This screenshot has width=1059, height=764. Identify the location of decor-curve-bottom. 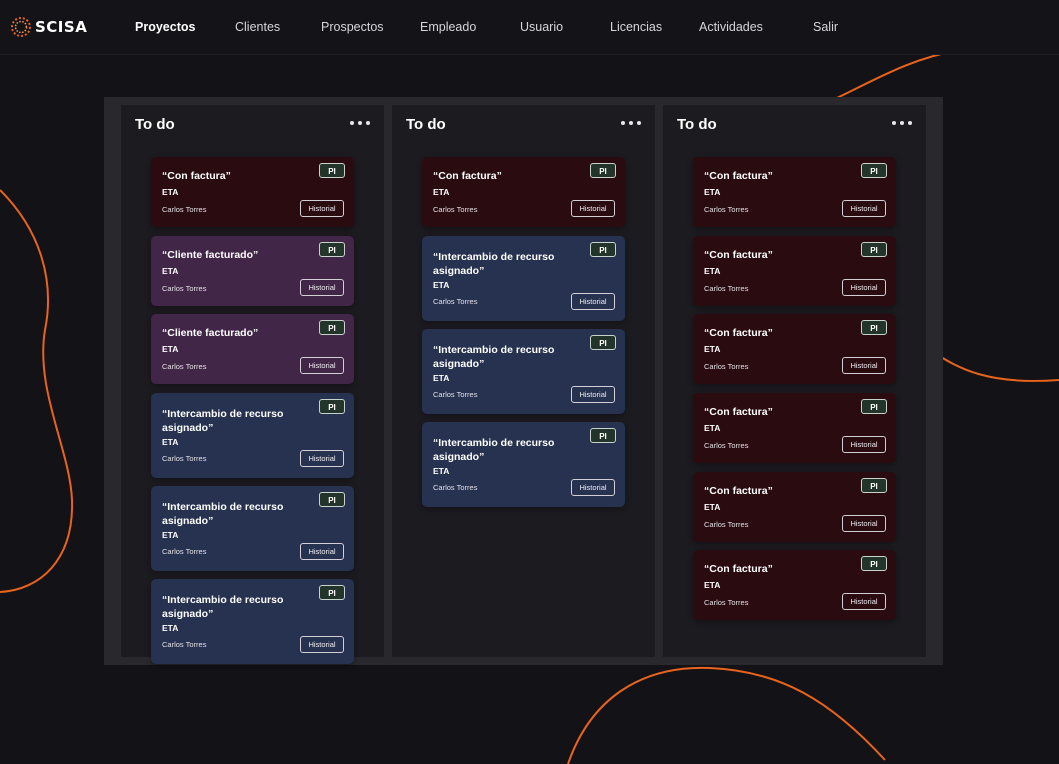
(726, 715).